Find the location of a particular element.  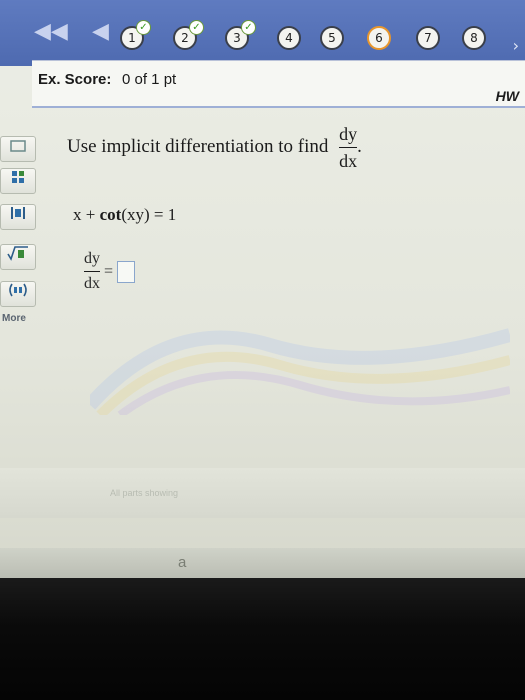

screen-glare is located at coordinates (300, 371).